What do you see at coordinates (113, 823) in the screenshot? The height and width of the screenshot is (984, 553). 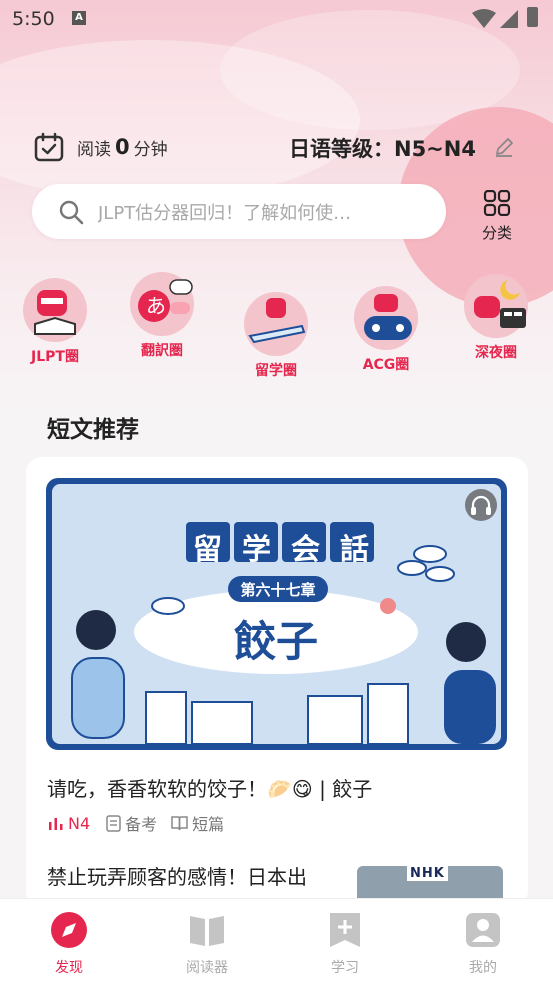 I see `document-icon` at bounding box center [113, 823].